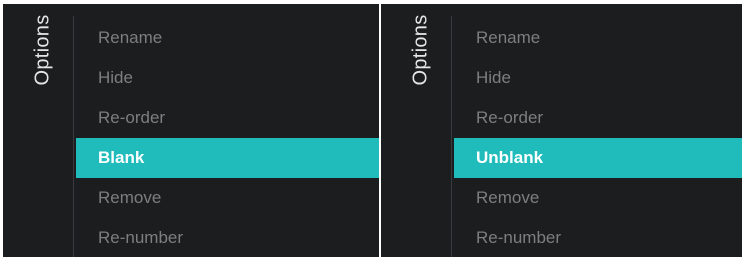 The width and height of the screenshot is (742, 257). What do you see at coordinates (227, 158) in the screenshot?
I see `menu-item-blank: Blank` at bounding box center [227, 158].